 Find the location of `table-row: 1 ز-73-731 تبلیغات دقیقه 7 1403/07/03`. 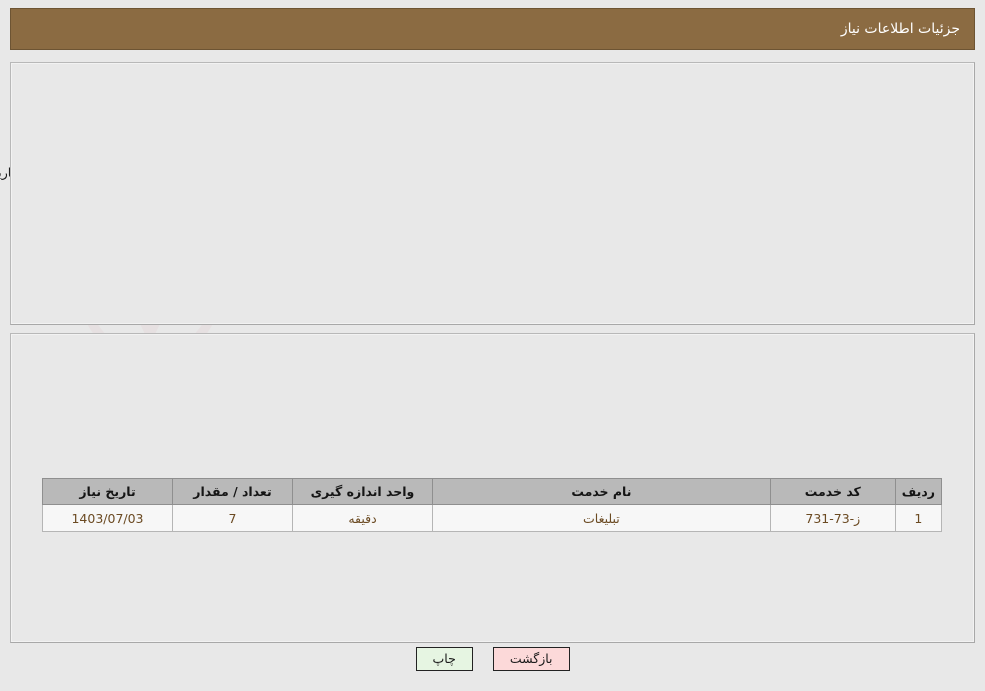

table-row: 1 ز-73-731 تبلیغات دقیقه 7 1403/07/03 is located at coordinates (492, 518).